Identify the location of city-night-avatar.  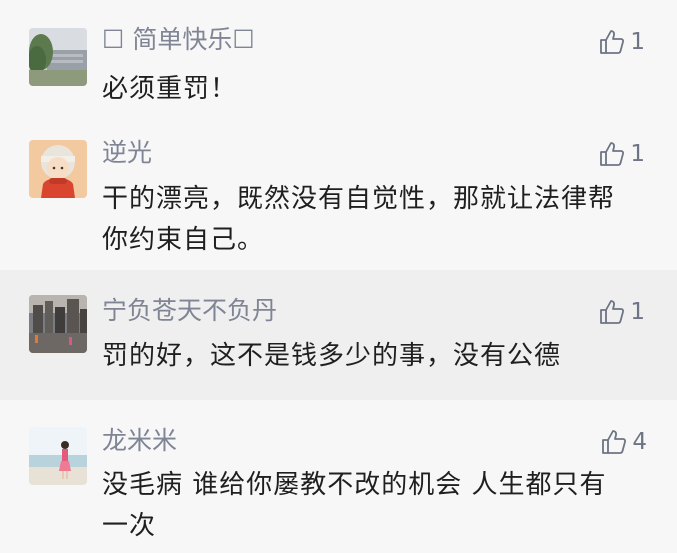
(58, 324).